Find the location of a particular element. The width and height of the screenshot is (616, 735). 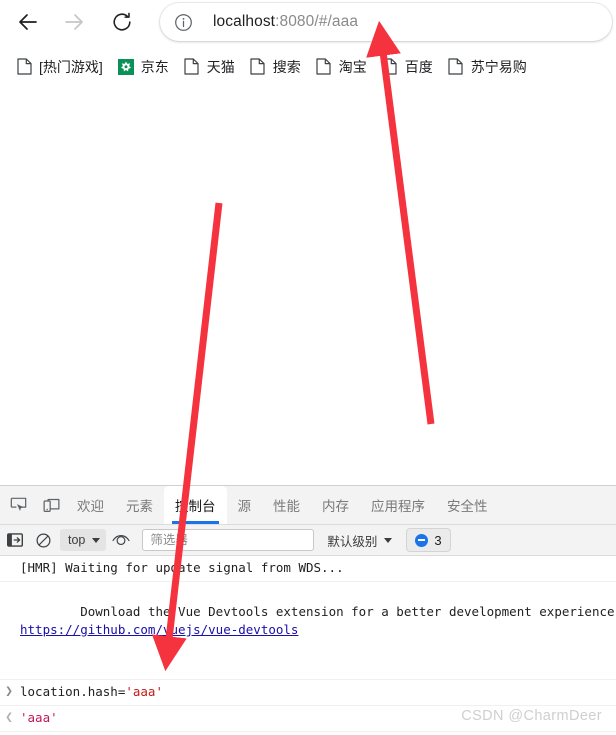

message-count-badge: 3 is located at coordinates (428, 540).